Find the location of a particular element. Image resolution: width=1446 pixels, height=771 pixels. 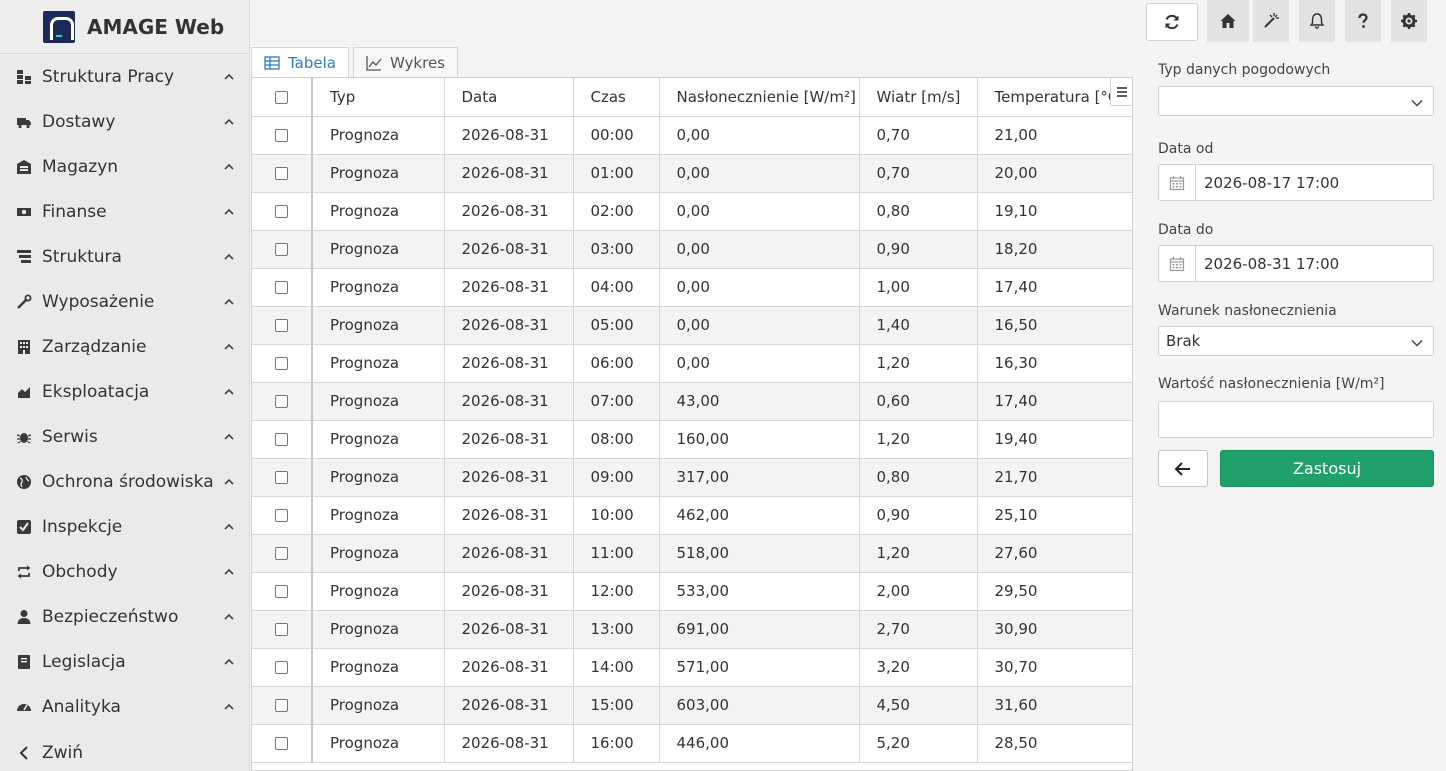

sidebar-item-ochrona-środowiska: Ochrona środowiska is located at coordinates (124, 481).